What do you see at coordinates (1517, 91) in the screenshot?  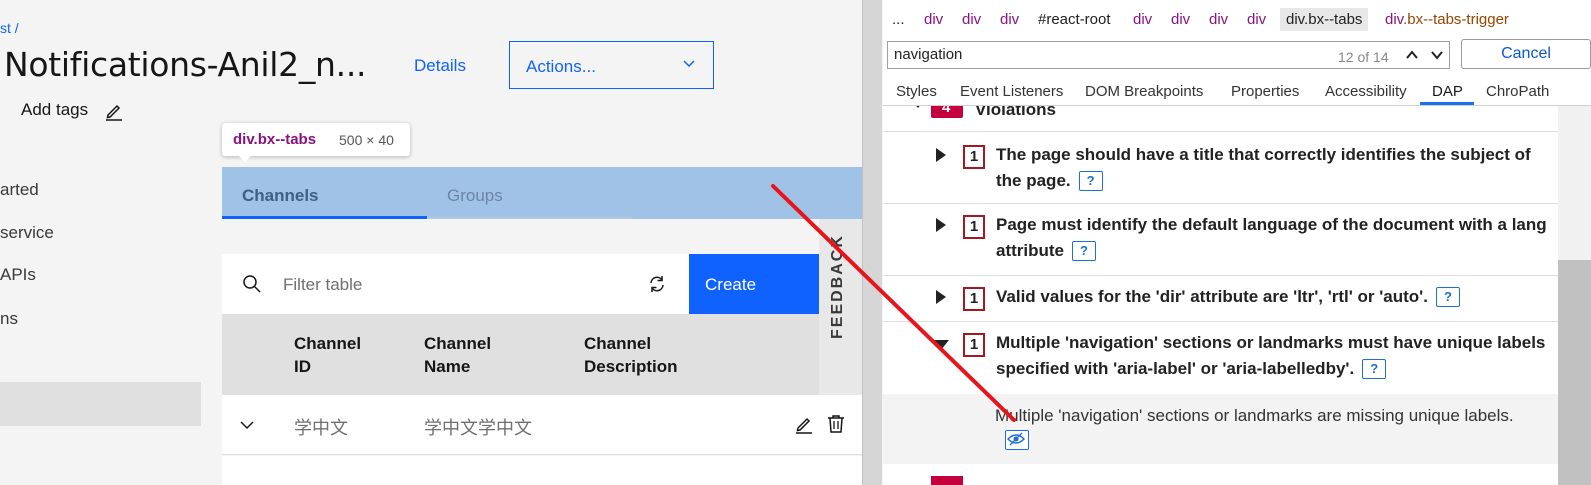 I see `tab-chropath: ChroPath` at bounding box center [1517, 91].